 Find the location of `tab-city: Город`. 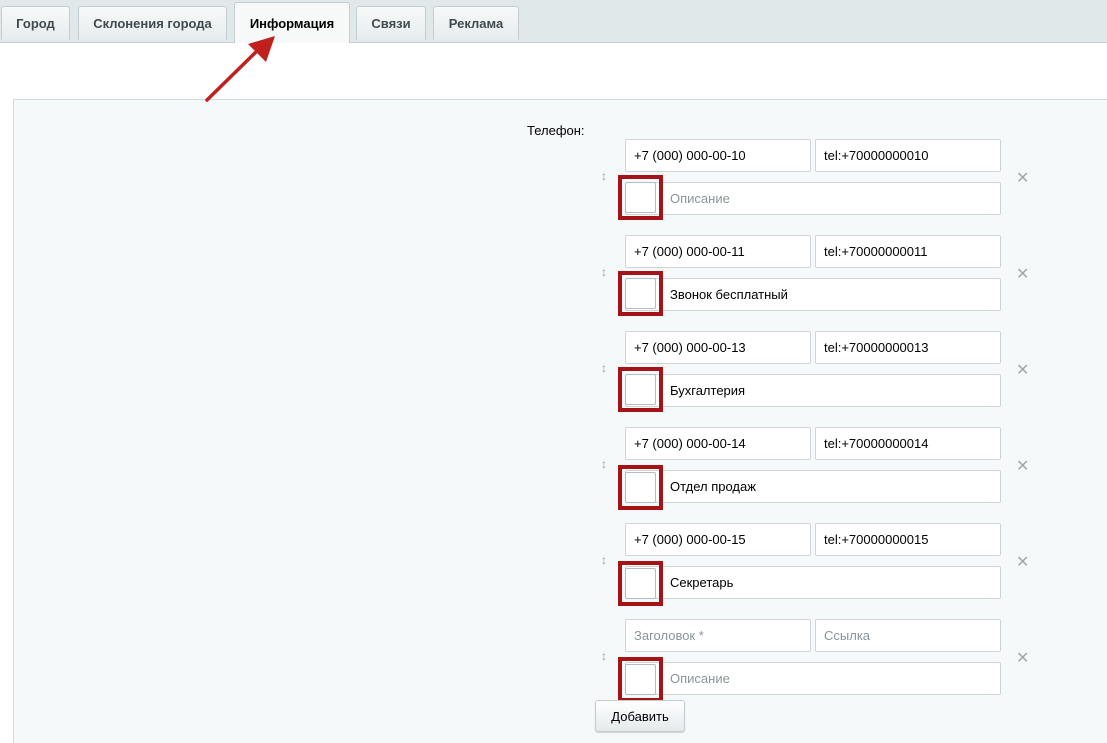

tab-city: Город is located at coordinates (35, 23).